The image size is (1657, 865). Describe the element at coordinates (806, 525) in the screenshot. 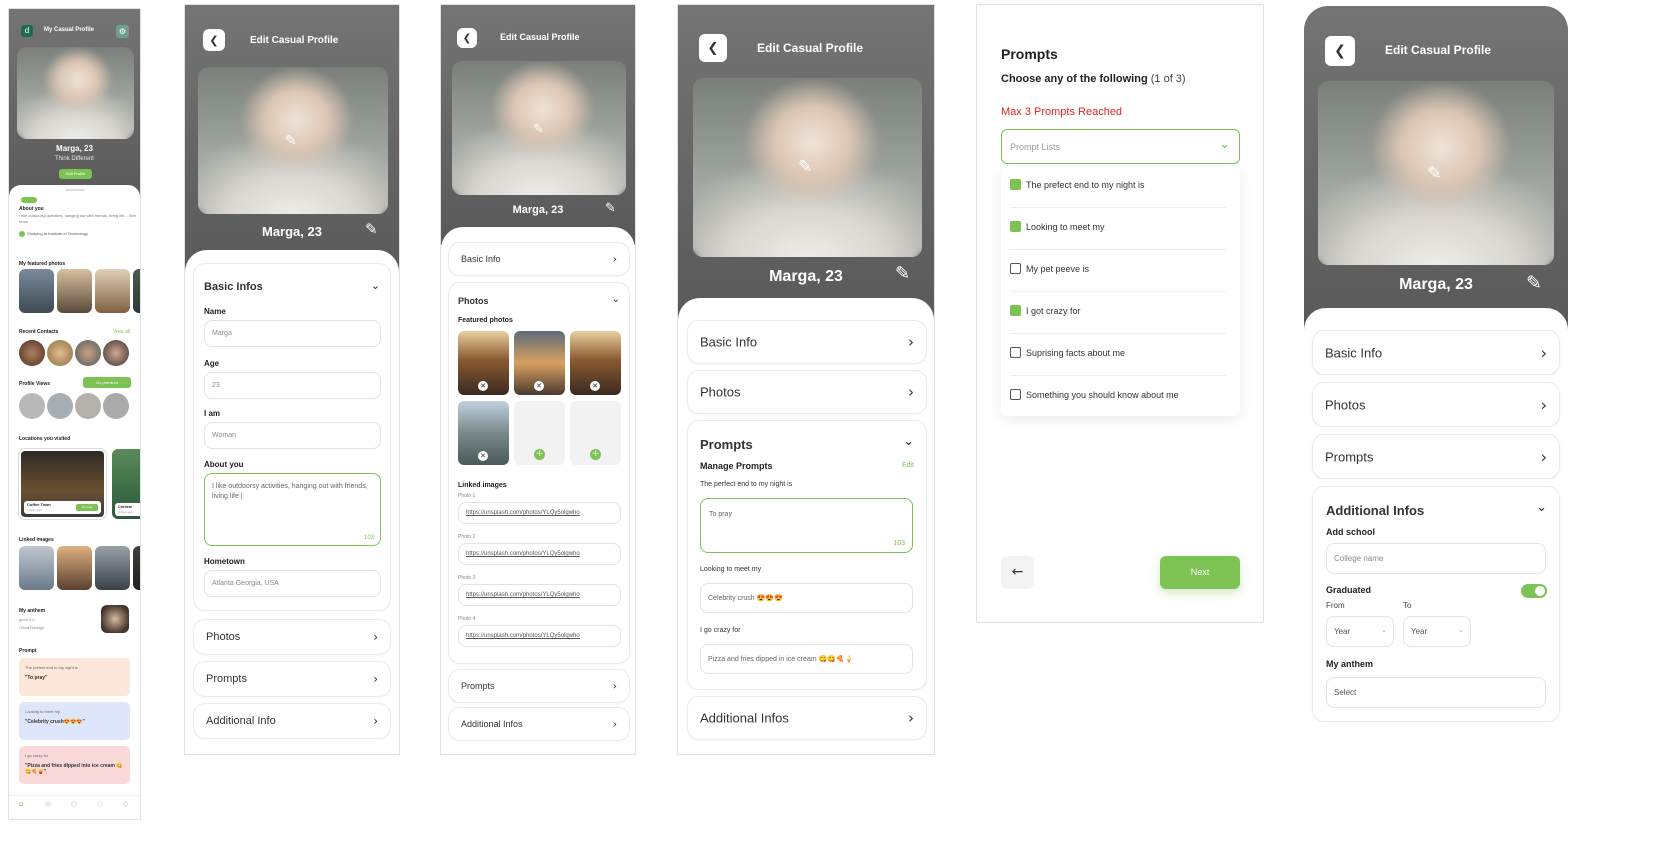

I see `prompt-1-answer-field: To pray 103` at that location.